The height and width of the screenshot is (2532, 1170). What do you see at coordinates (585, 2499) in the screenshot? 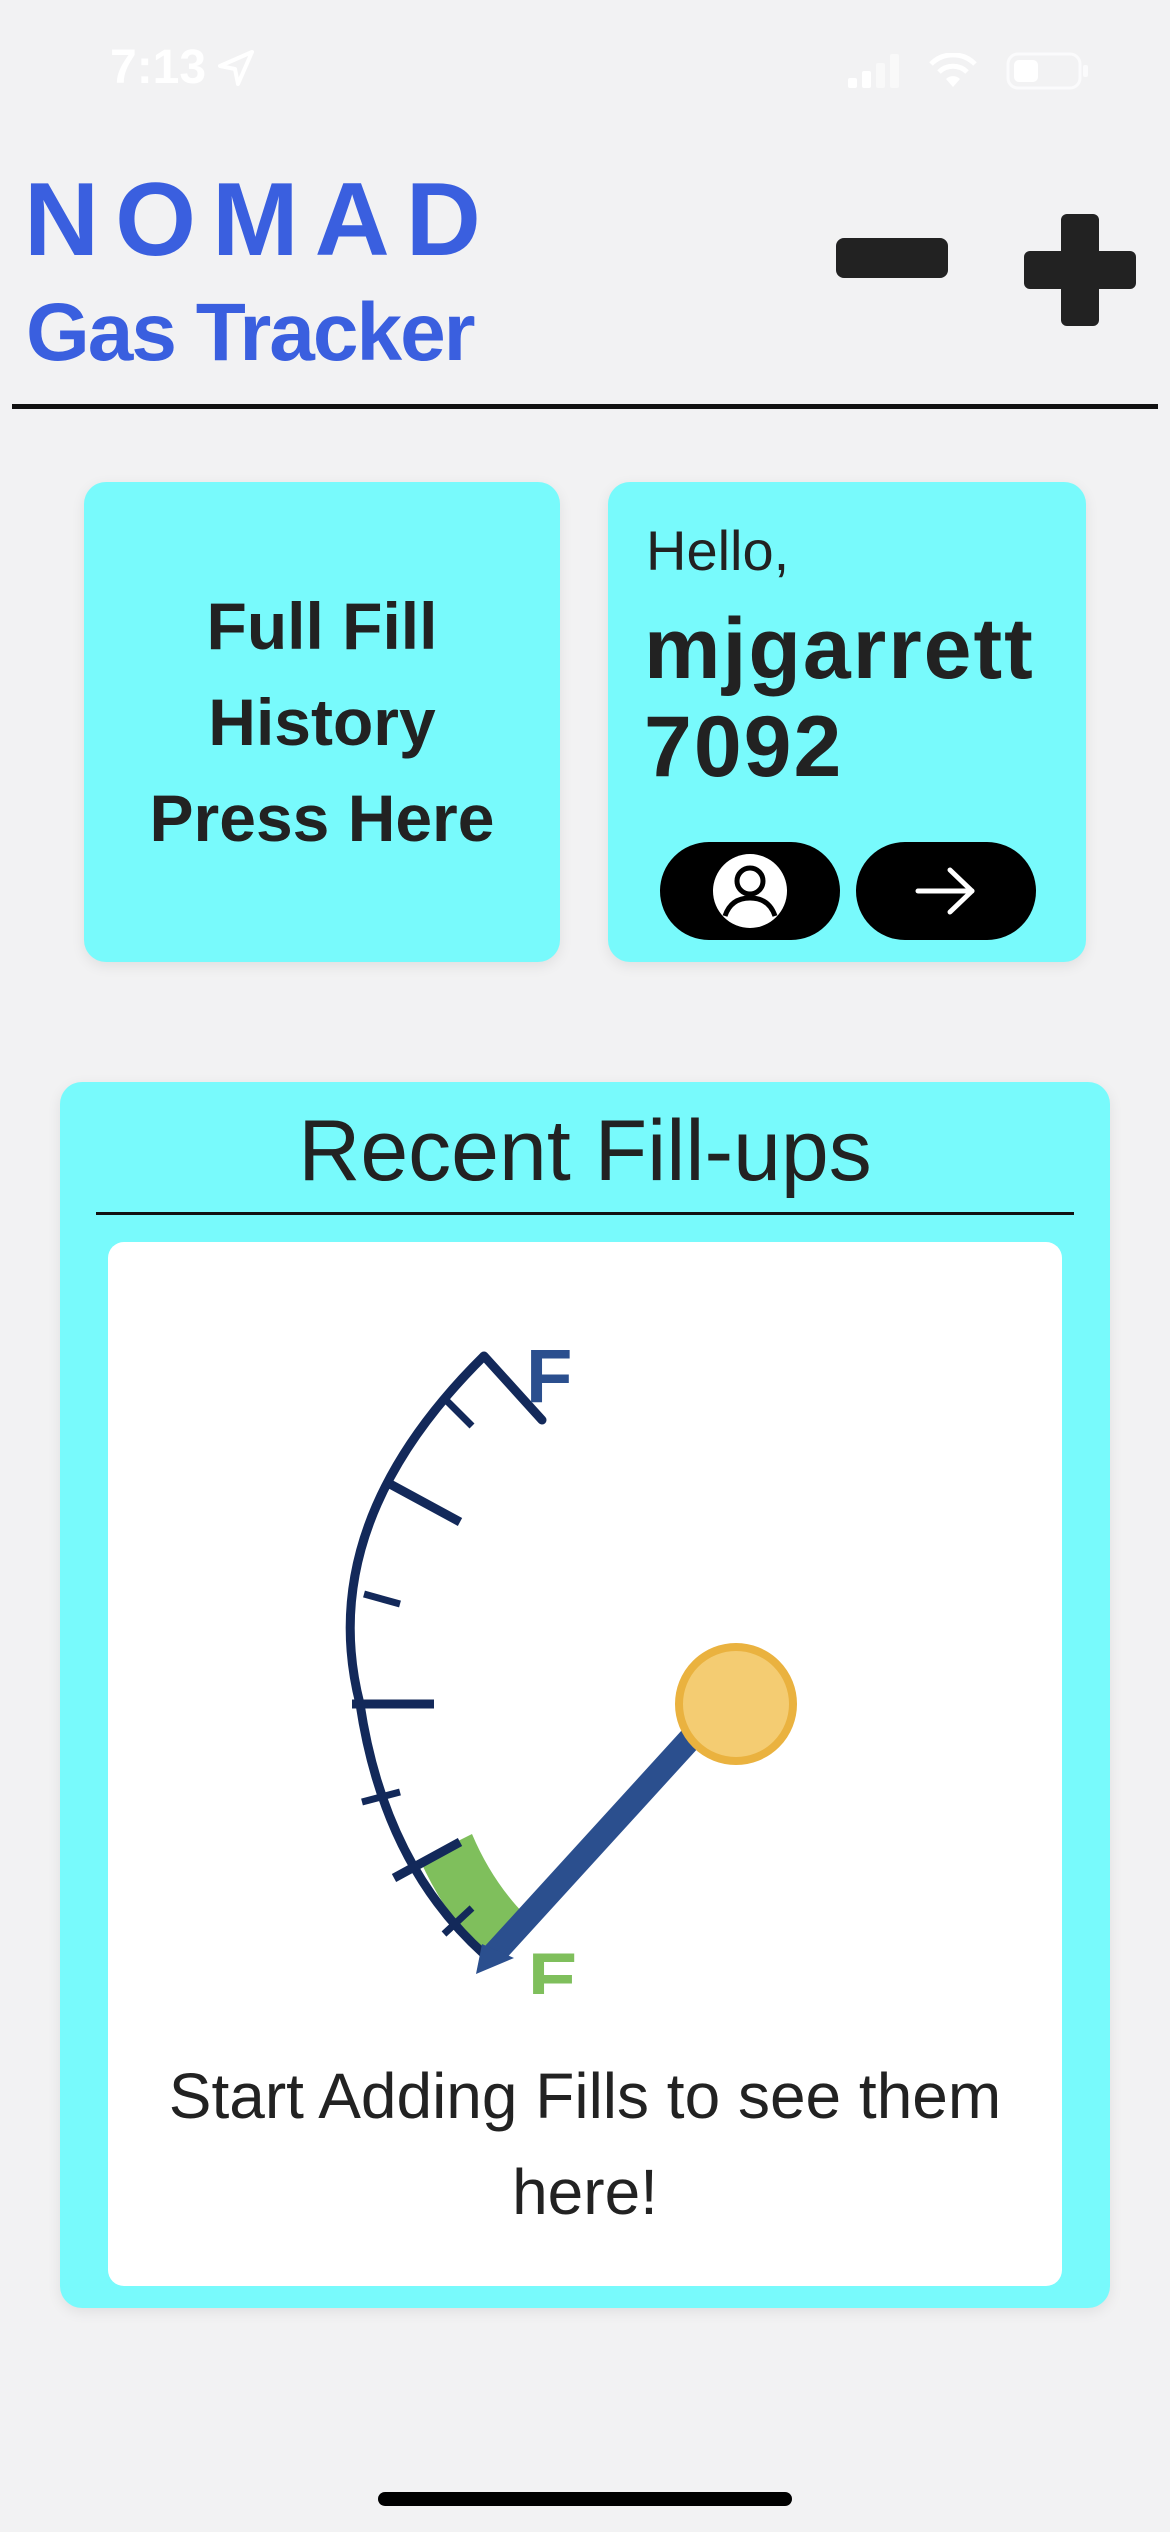
I see `home-indicator` at bounding box center [585, 2499].